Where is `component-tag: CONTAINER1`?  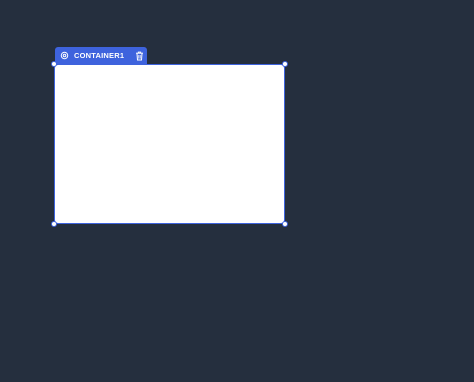 component-tag: CONTAINER1 is located at coordinates (101, 55).